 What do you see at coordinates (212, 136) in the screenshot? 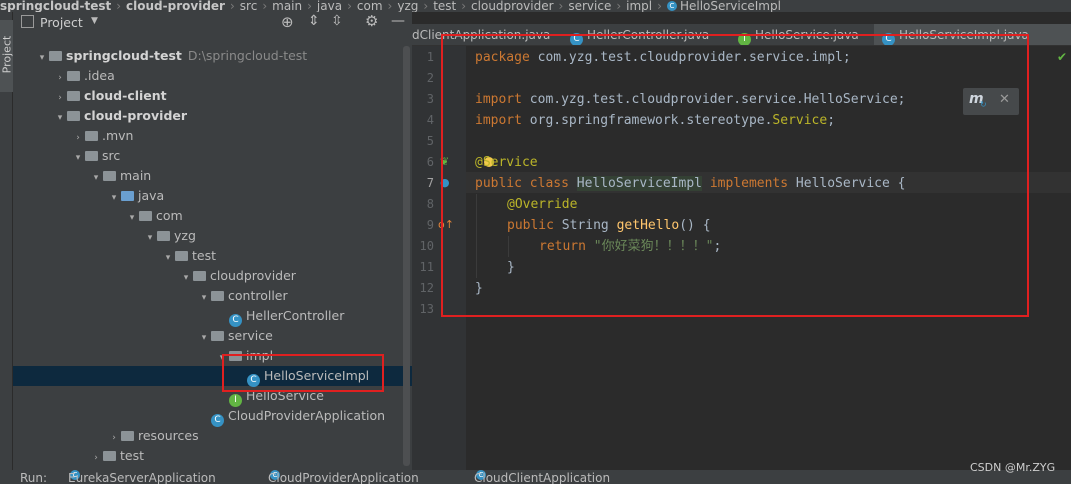
I see `tree-item: › .mvn` at bounding box center [212, 136].